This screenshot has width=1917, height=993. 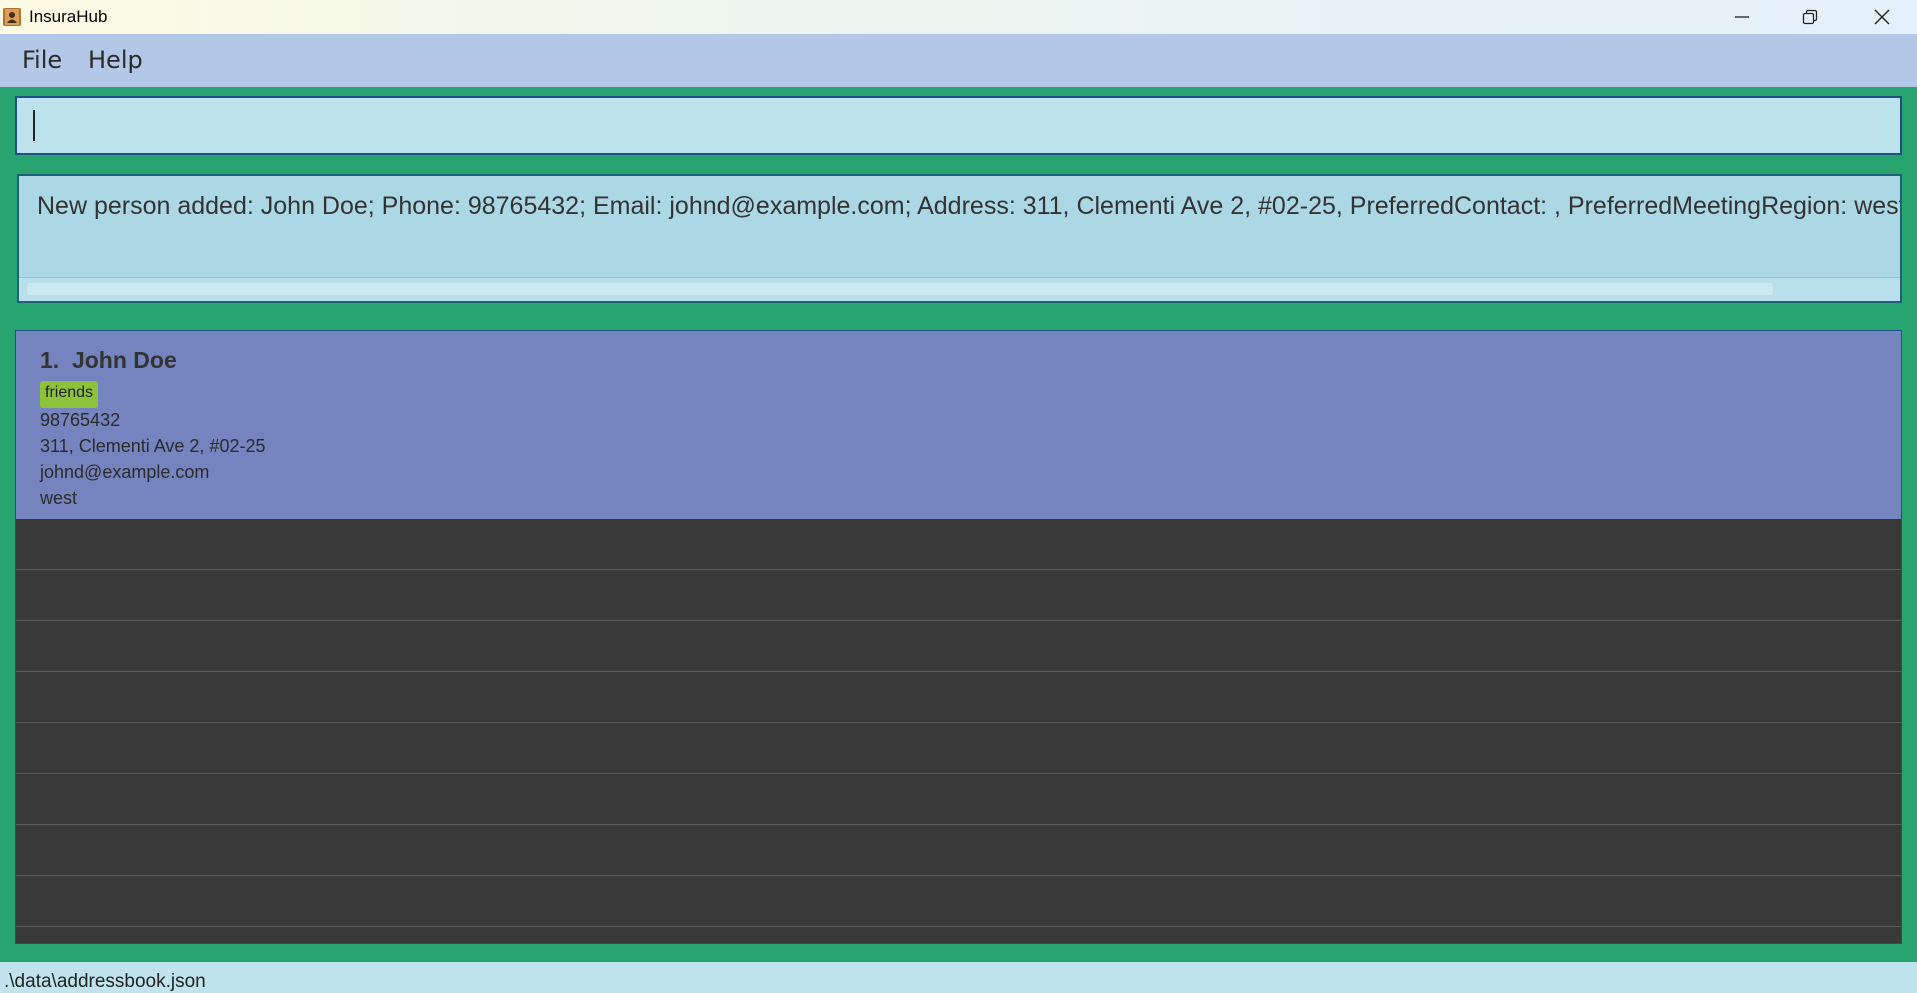 I want to click on save-location: .\data\addressbook.json, so click(x=105, y=981).